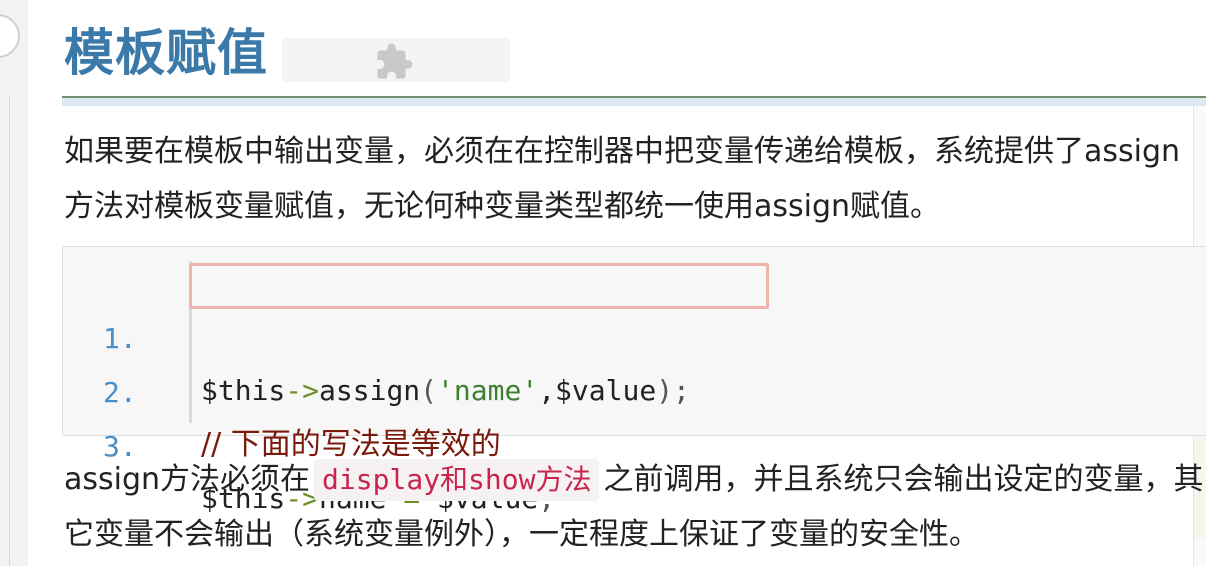 The height and width of the screenshot is (577, 1206). Describe the element at coordinates (166, 53) in the screenshot. I see `page-title: 模板赋值` at that location.